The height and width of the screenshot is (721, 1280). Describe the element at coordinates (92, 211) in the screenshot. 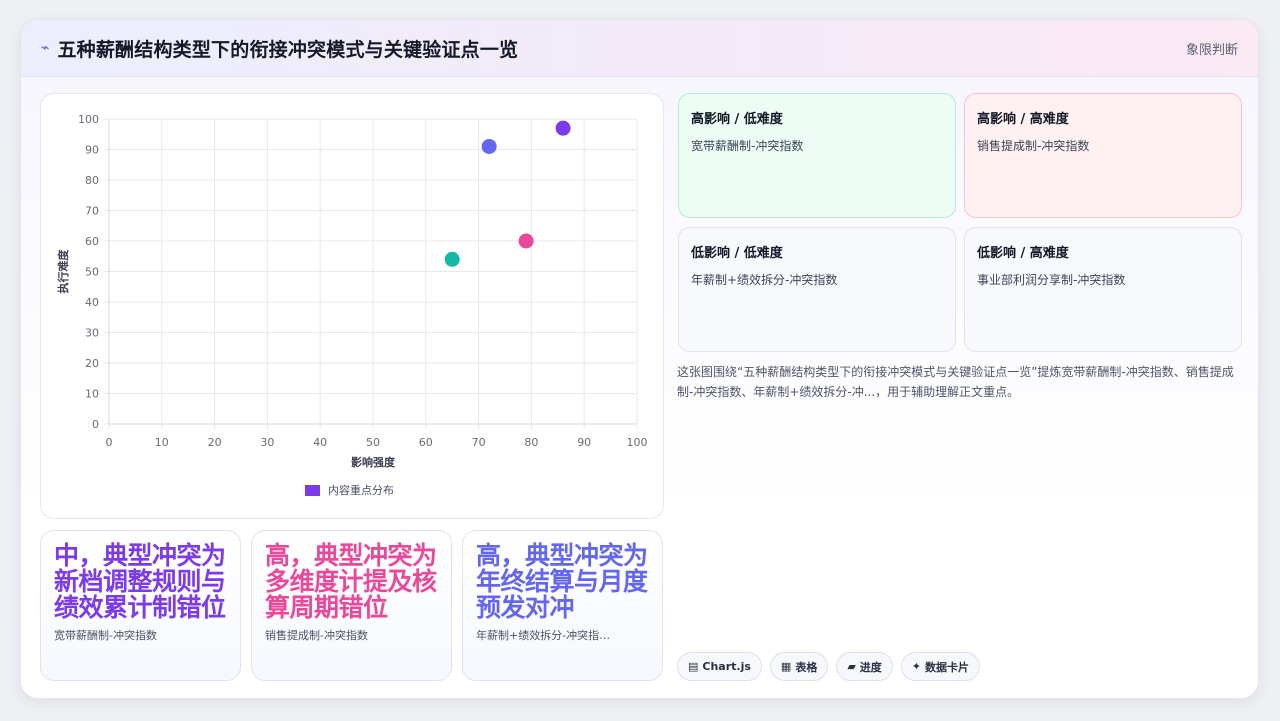

I see `y-tick-label: 70` at that location.